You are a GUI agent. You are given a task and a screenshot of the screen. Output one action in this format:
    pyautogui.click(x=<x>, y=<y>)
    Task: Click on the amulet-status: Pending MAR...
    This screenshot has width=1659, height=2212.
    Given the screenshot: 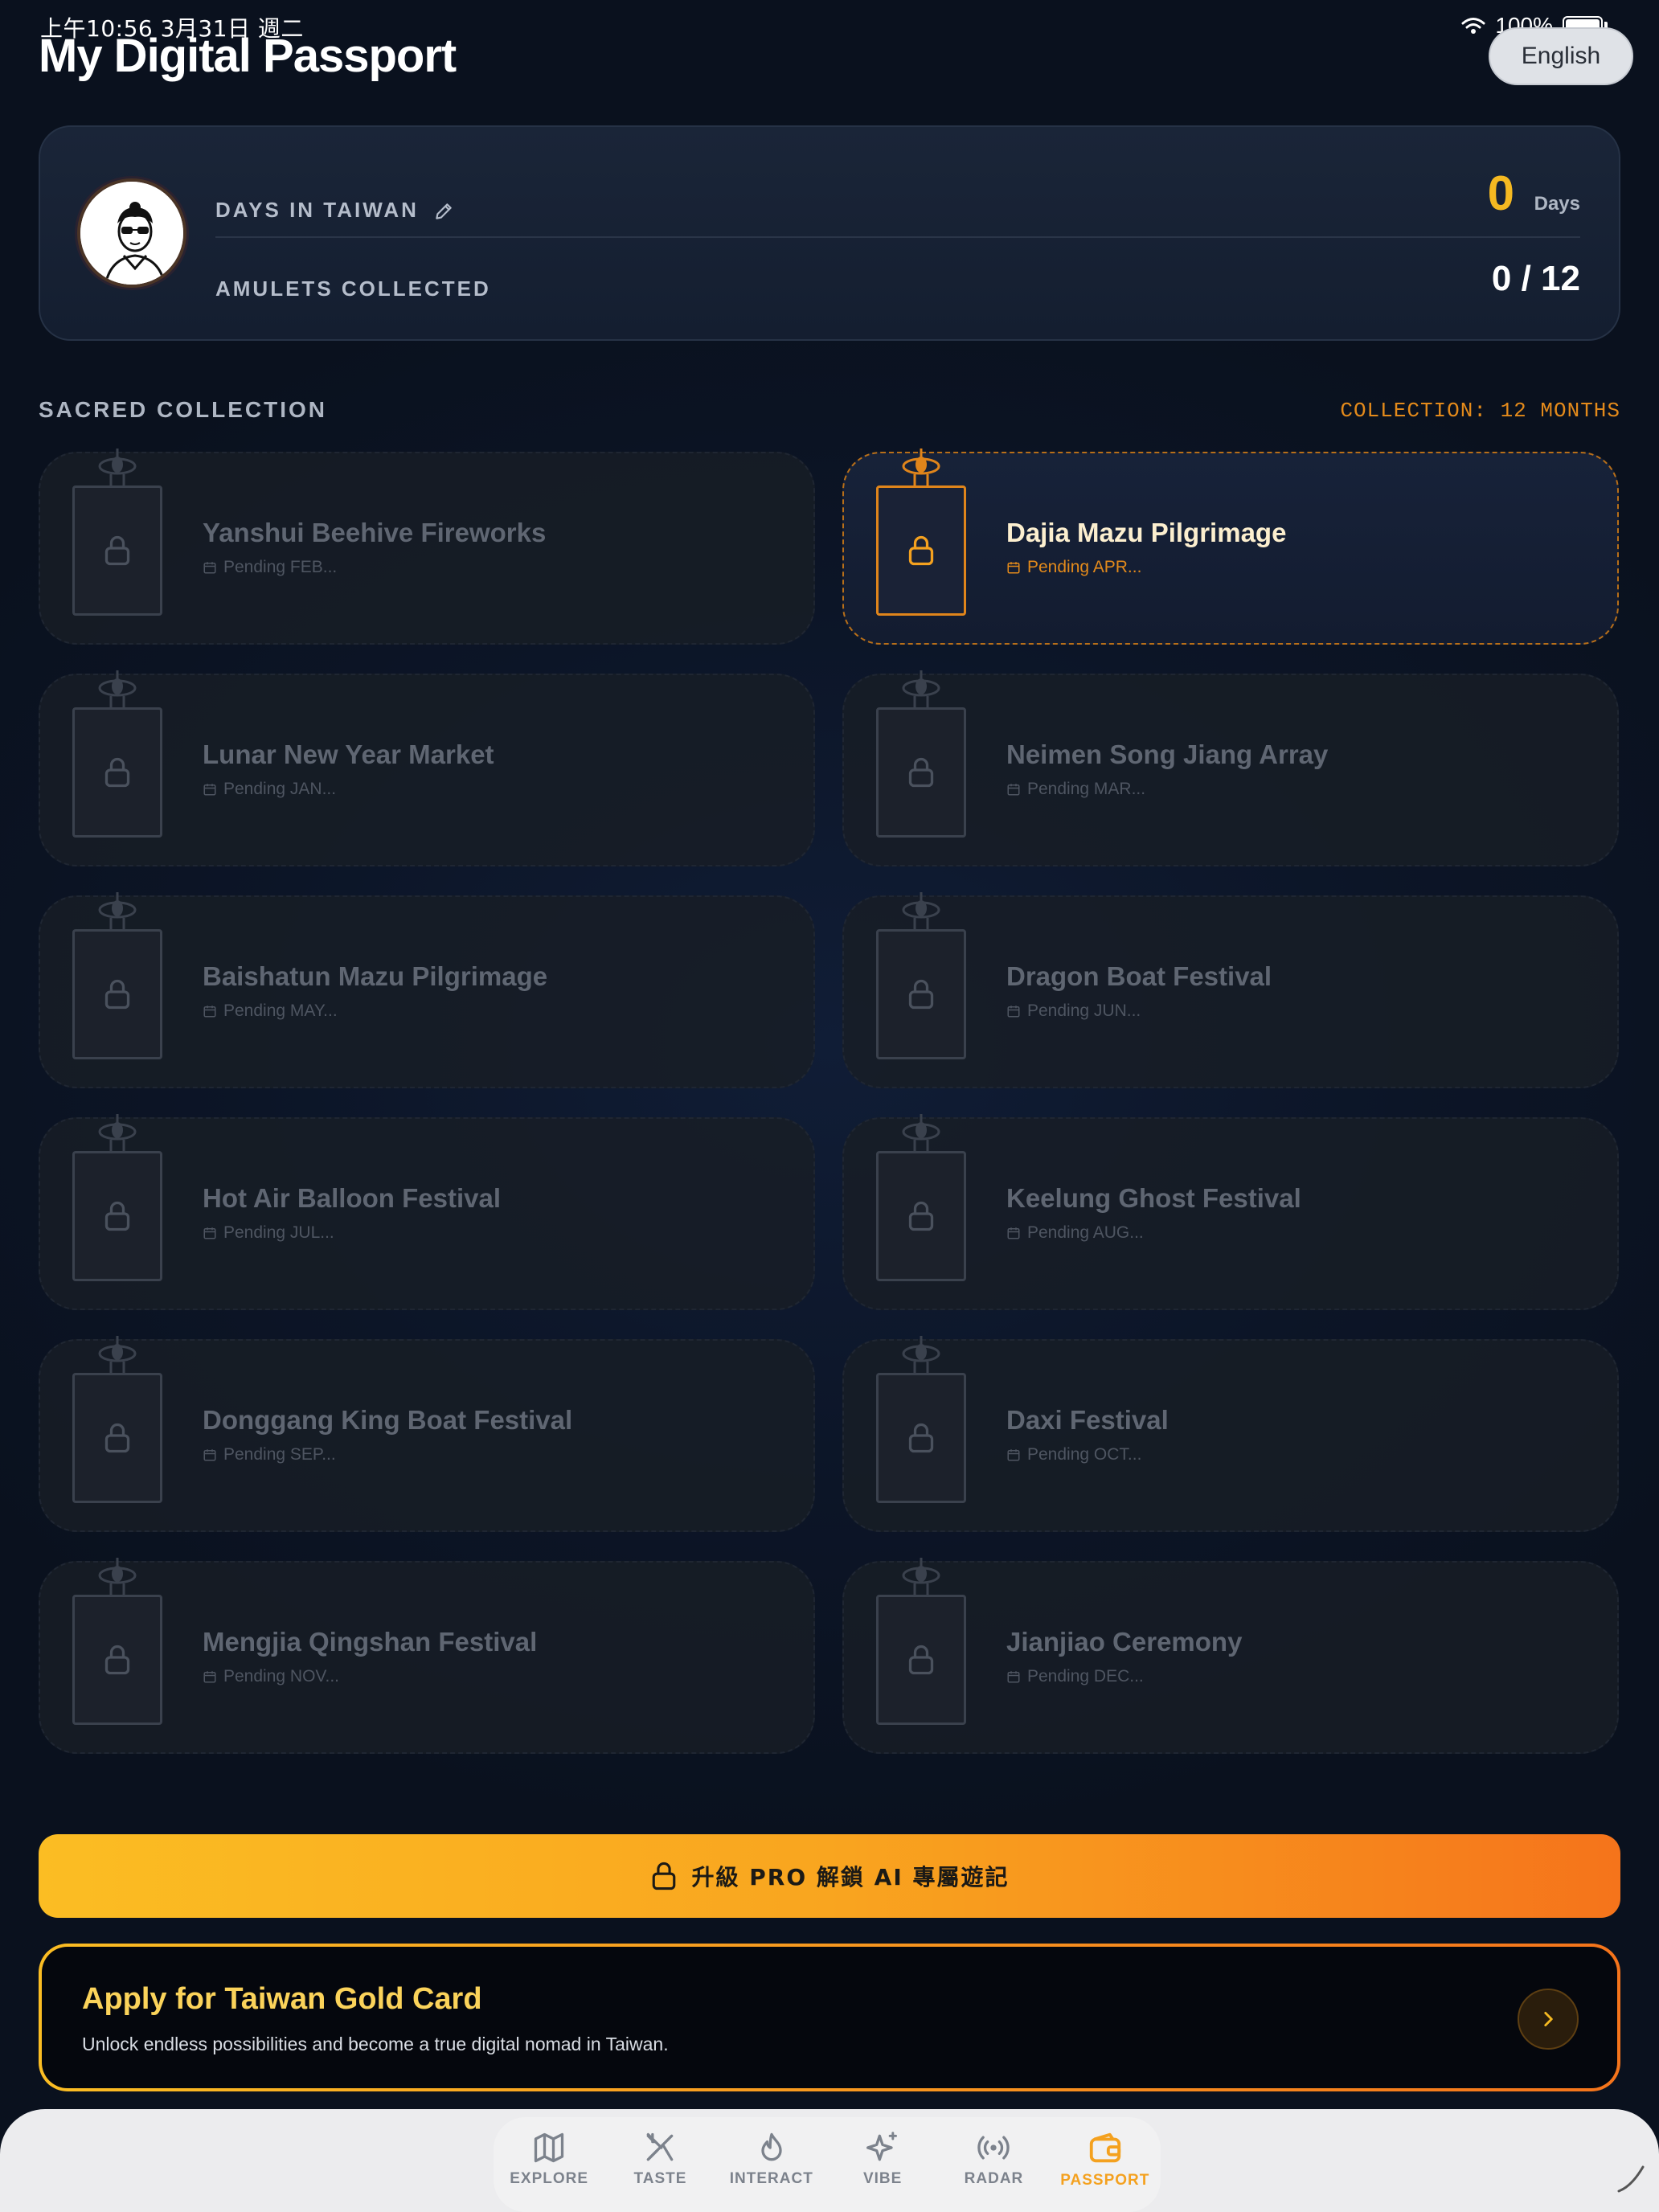 What is the action you would take?
    pyautogui.click(x=1075, y=789)
    